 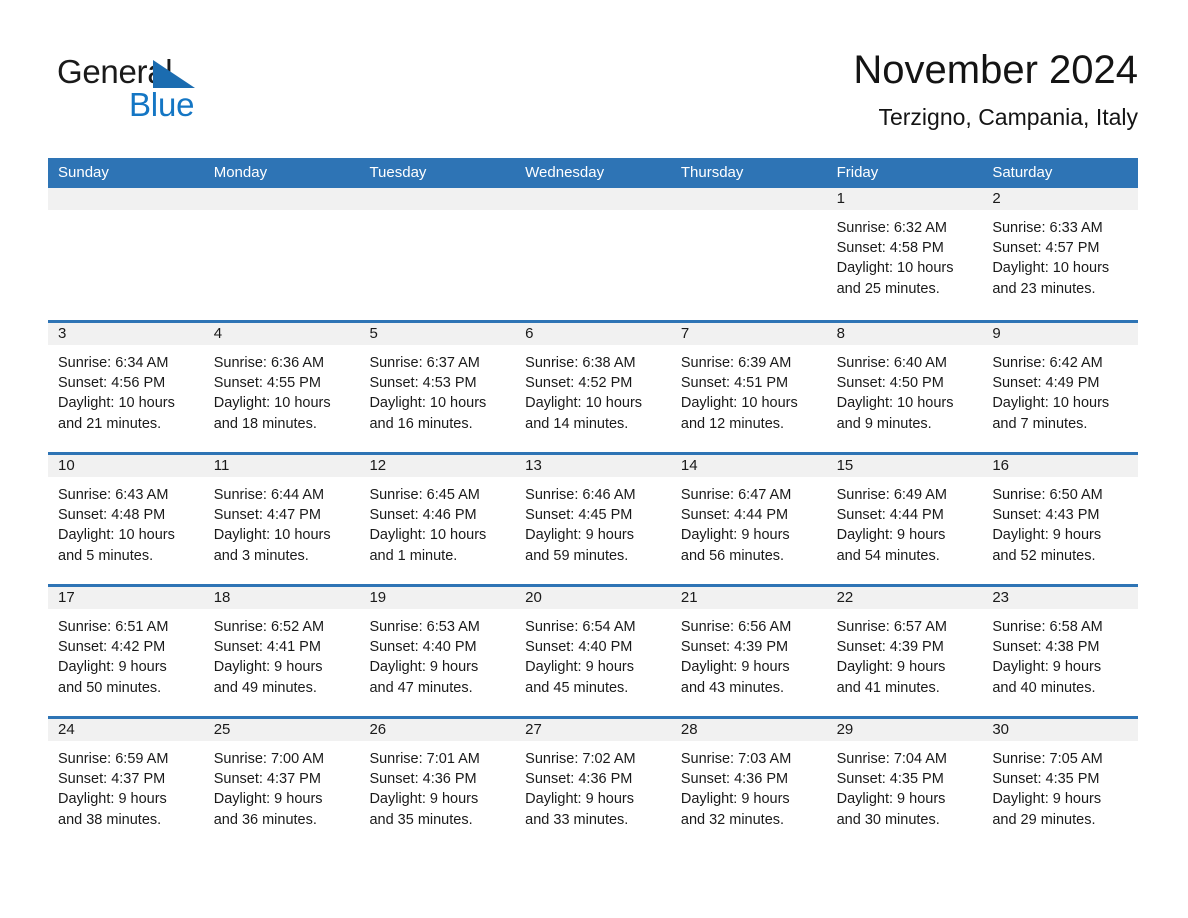 I want to click on day-number: 17, so click(x=66, y=597).